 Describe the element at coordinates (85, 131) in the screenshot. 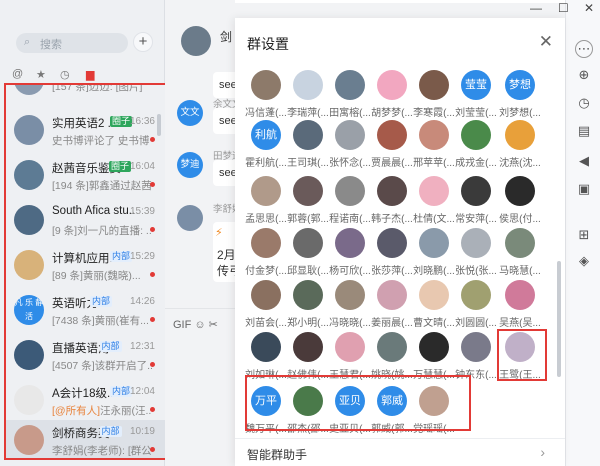

I see `conversation-row: 实用英语2 ... 圈子 16:36 史书博评论了 史书博` at that location.